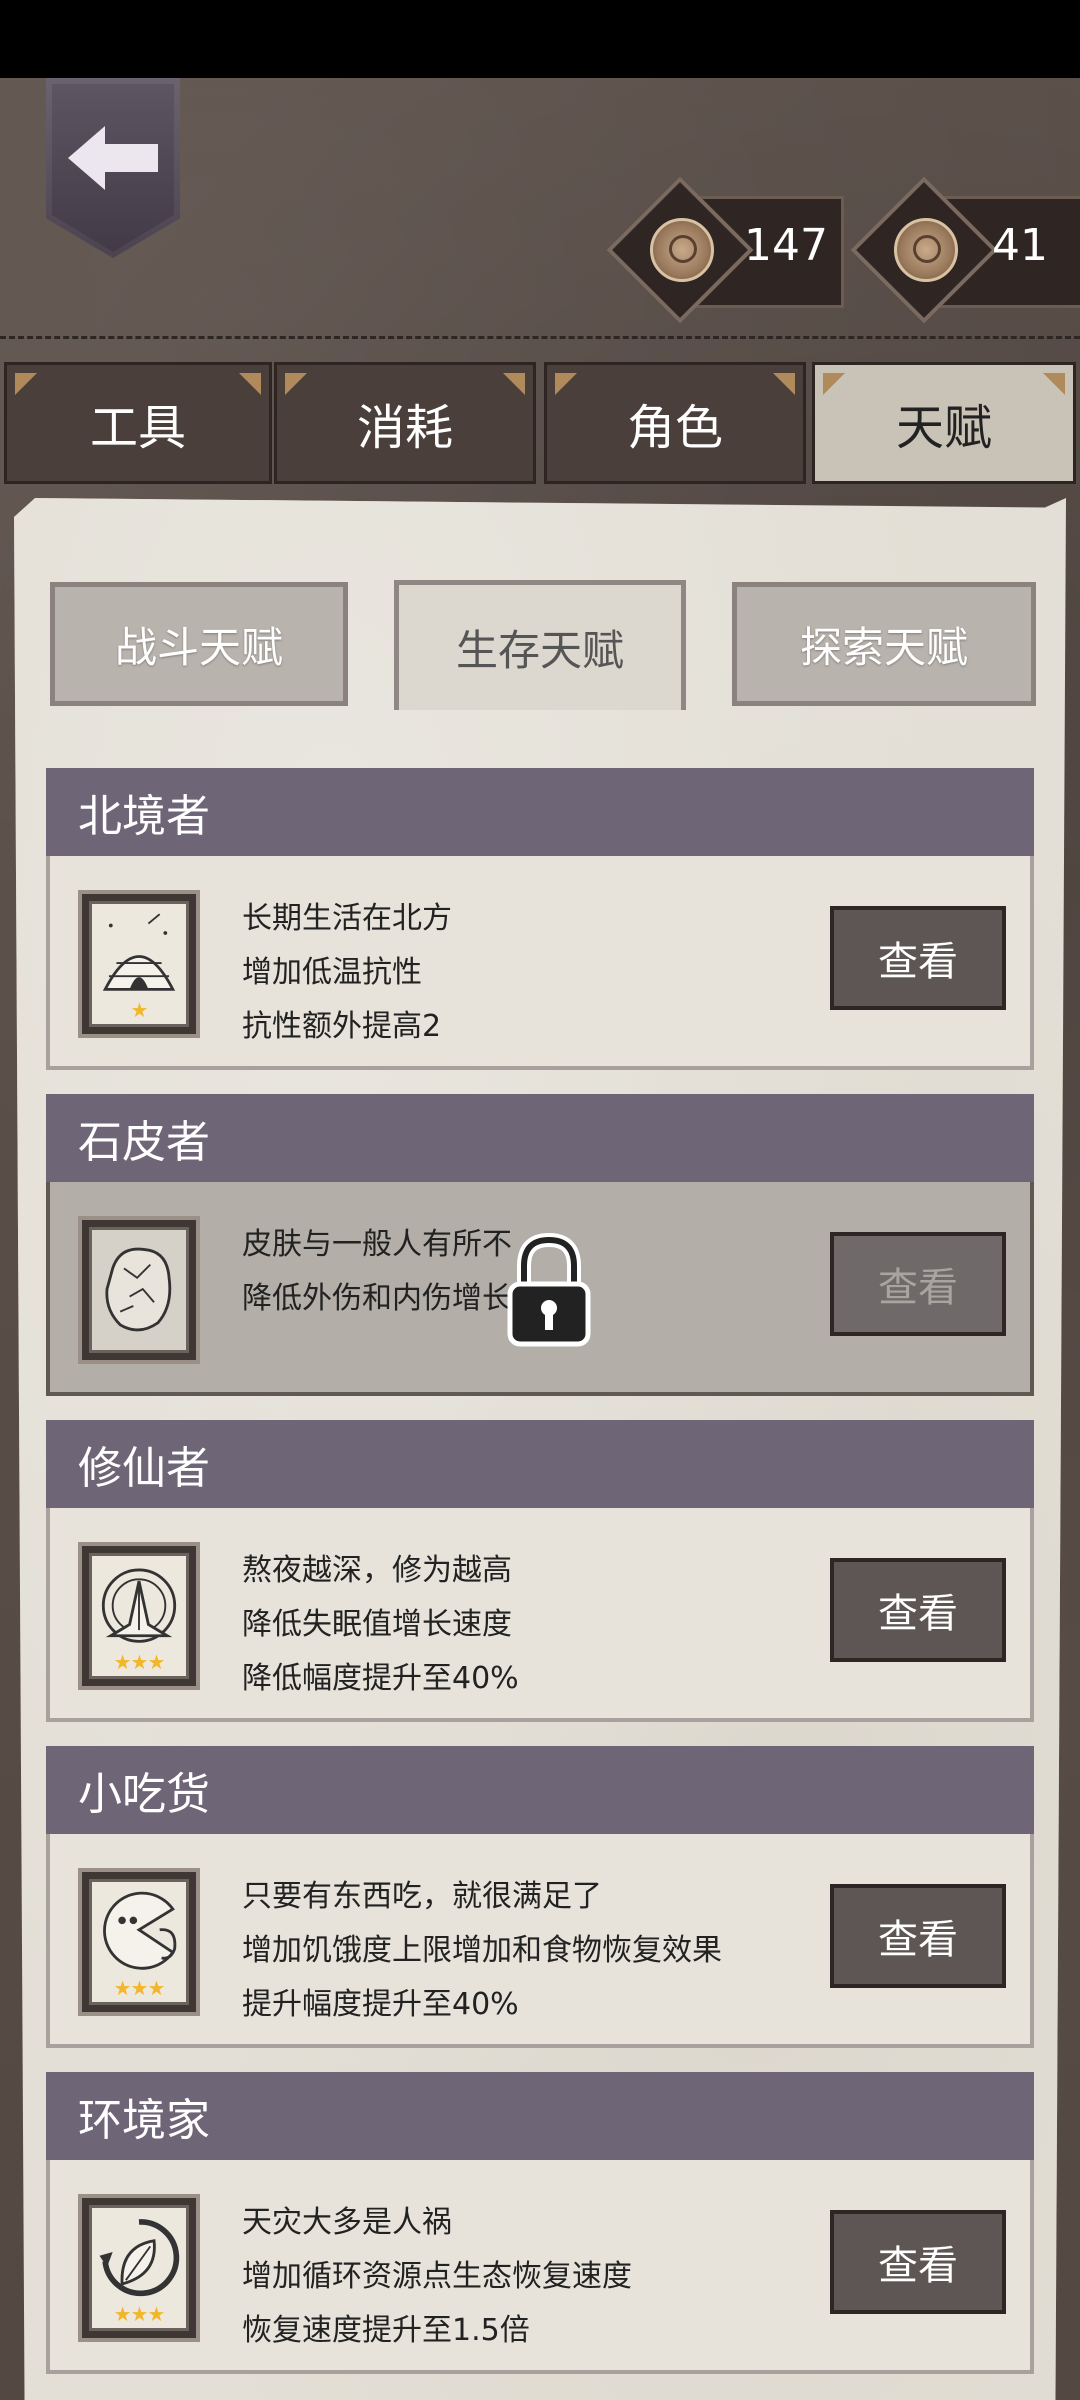 This screenshot has width=1080, height=2400. What do you see at coordinates (139, 964) in the screenshot?
I see `igloo-icon: ★` at bounding box center [139, 964].